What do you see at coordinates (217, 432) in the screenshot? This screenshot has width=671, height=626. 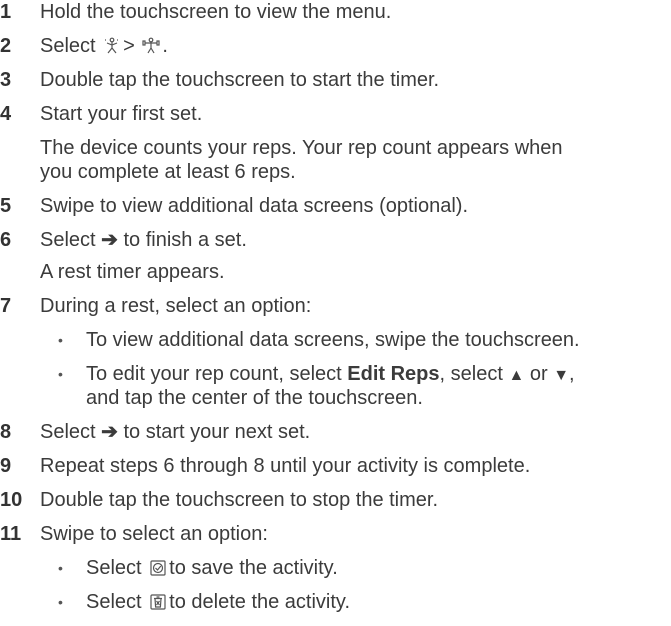 I see `step-text-post: to start your next set.` at bounding box center [217, 432].